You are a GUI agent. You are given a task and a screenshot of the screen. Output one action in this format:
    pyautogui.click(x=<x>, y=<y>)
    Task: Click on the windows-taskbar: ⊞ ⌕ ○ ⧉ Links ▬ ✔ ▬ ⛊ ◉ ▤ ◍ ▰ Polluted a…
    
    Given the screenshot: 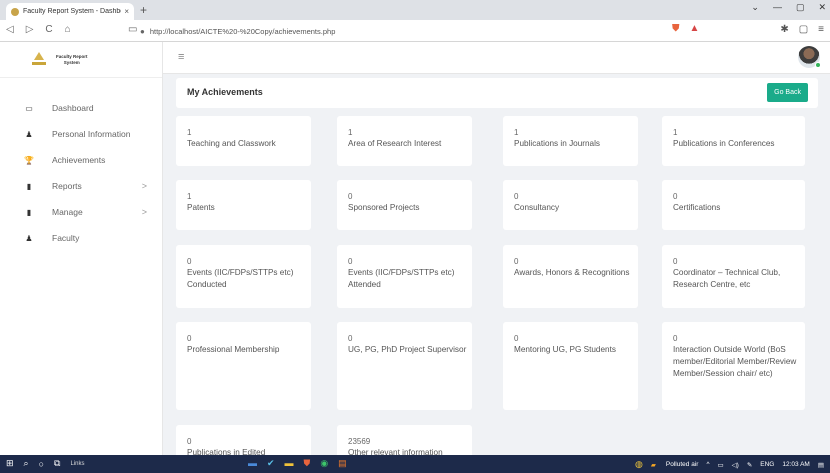 What is the action you would take?
    pyautogui.click(x=415, y=464)
    